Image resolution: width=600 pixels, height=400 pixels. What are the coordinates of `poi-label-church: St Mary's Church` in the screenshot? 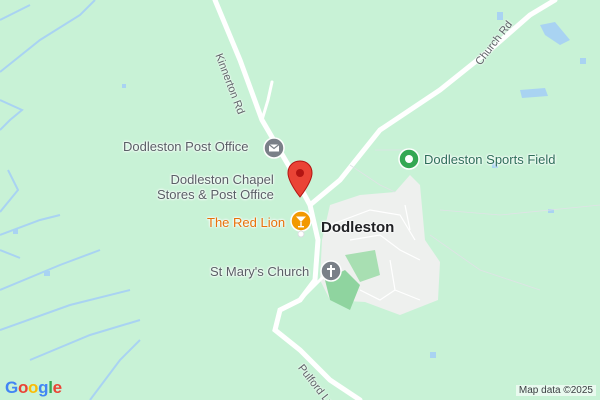 It's located at (259, 271).